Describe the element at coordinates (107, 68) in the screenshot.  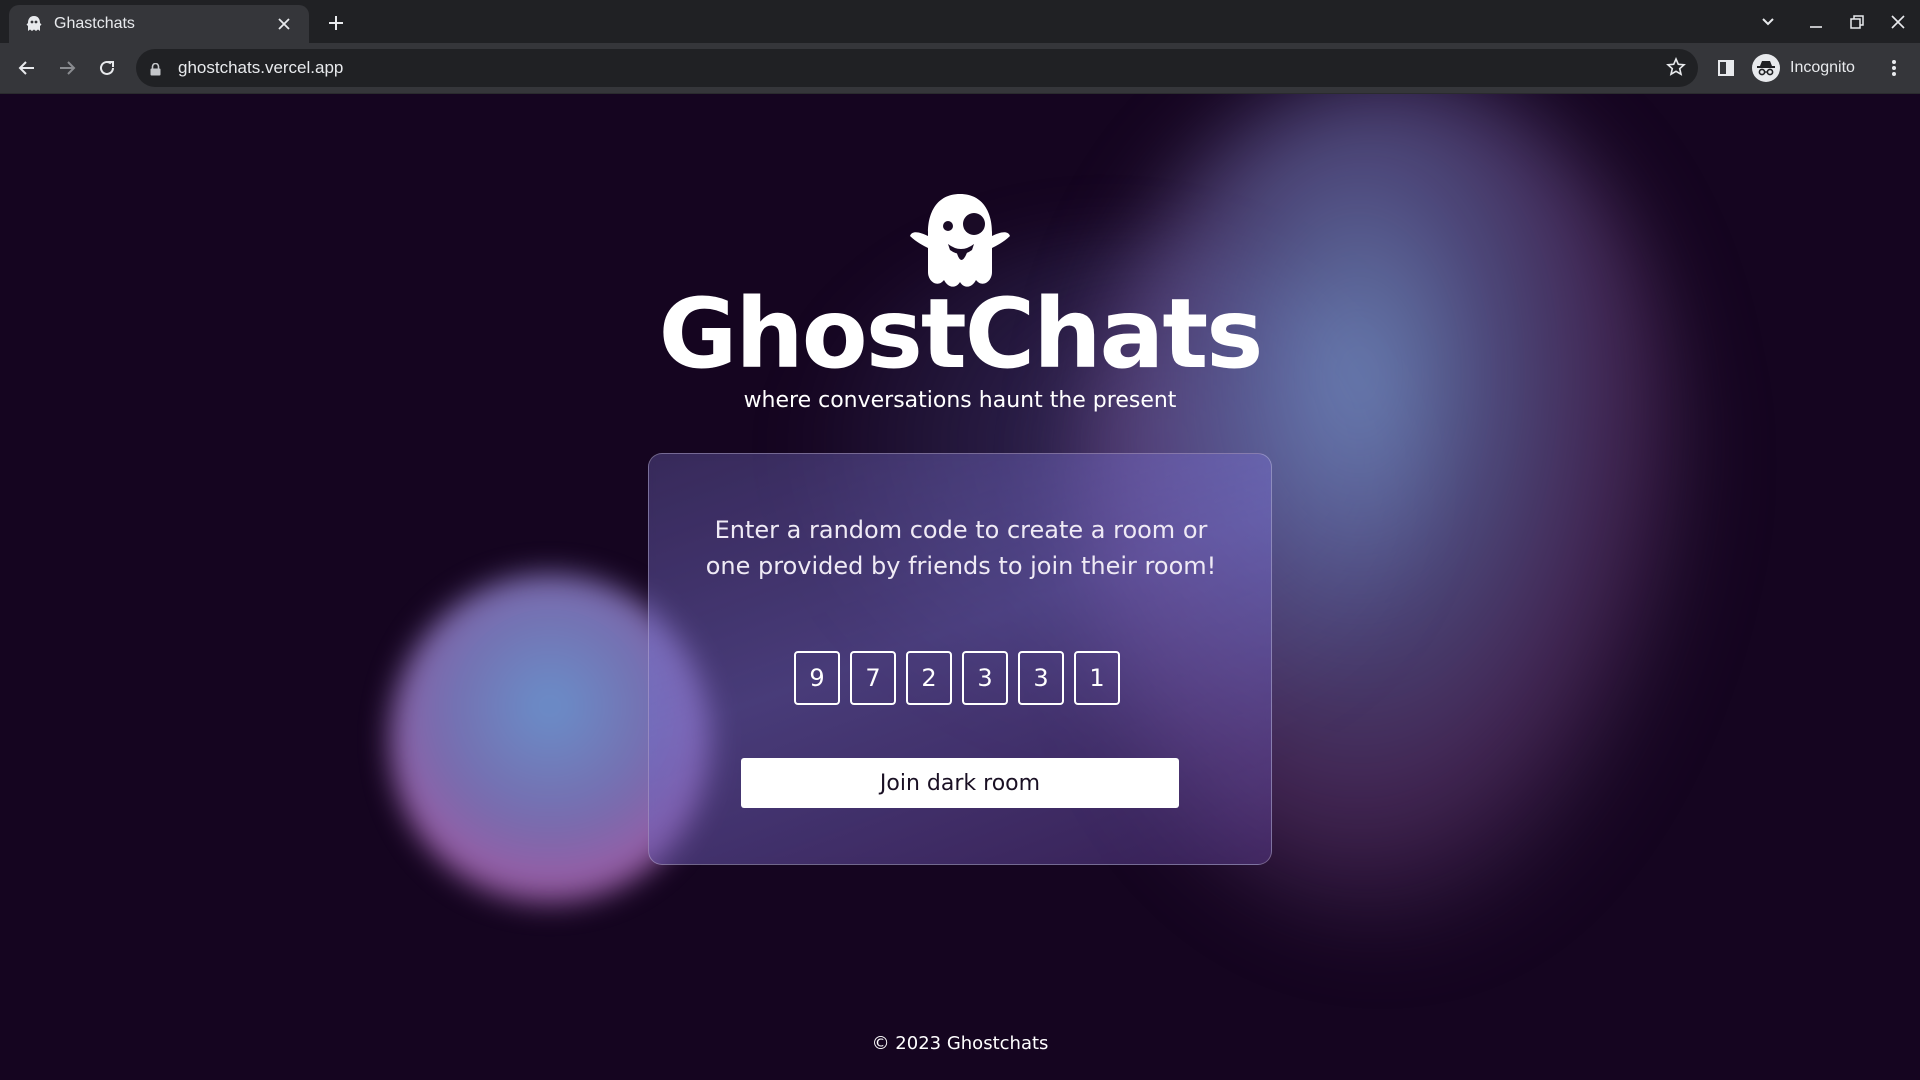
I see `reload-icon` at that location.